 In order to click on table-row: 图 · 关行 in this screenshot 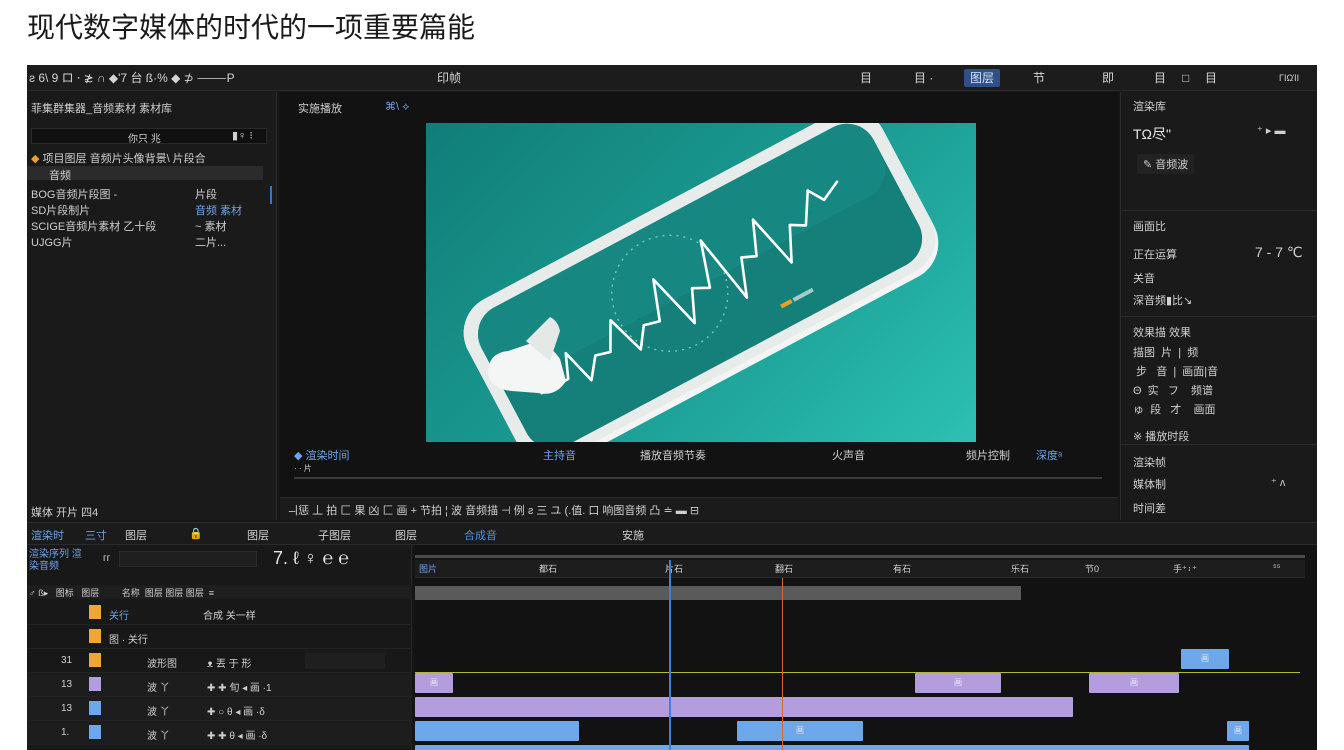, I will do `click(219, 637)`.